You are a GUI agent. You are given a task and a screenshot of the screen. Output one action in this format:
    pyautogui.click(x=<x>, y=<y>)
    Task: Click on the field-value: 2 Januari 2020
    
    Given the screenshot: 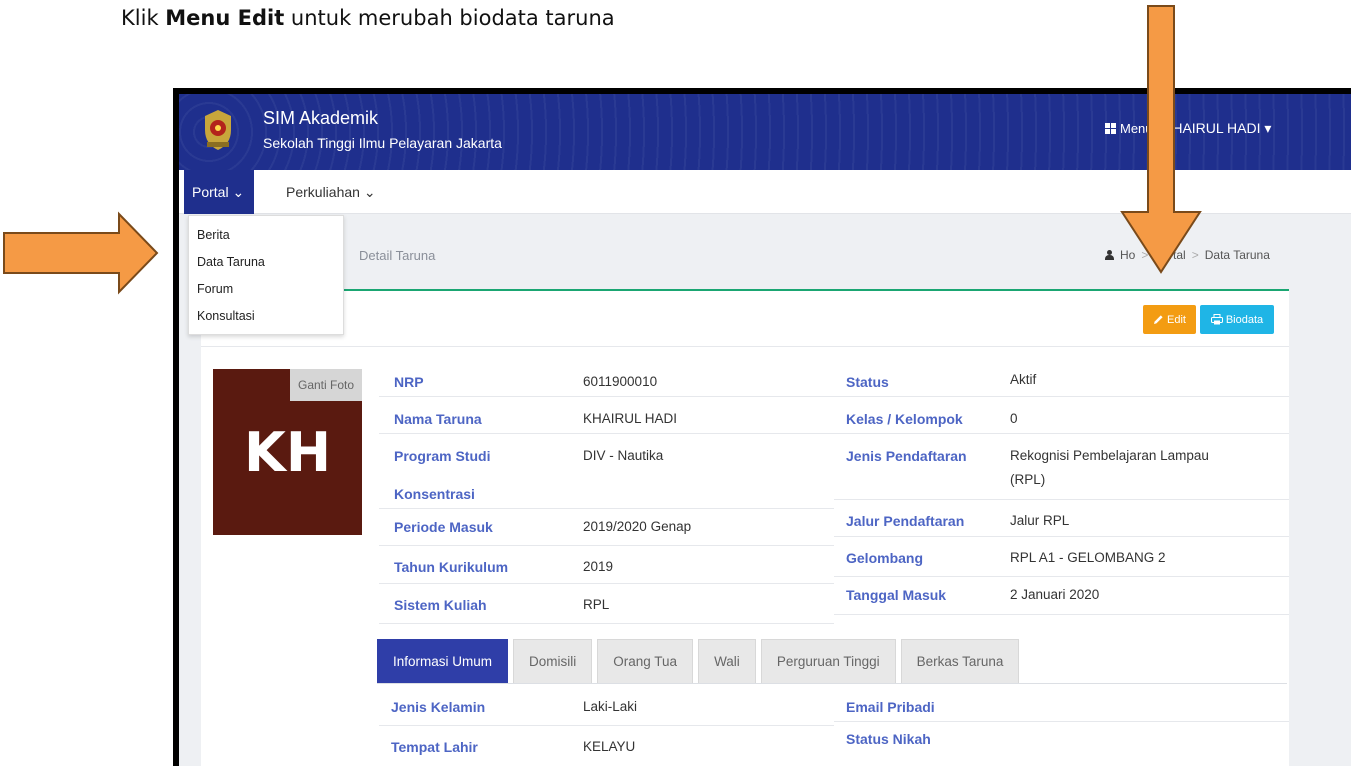 What is the action you would take?
    pyautogui.click(x=1055, y=594)
    